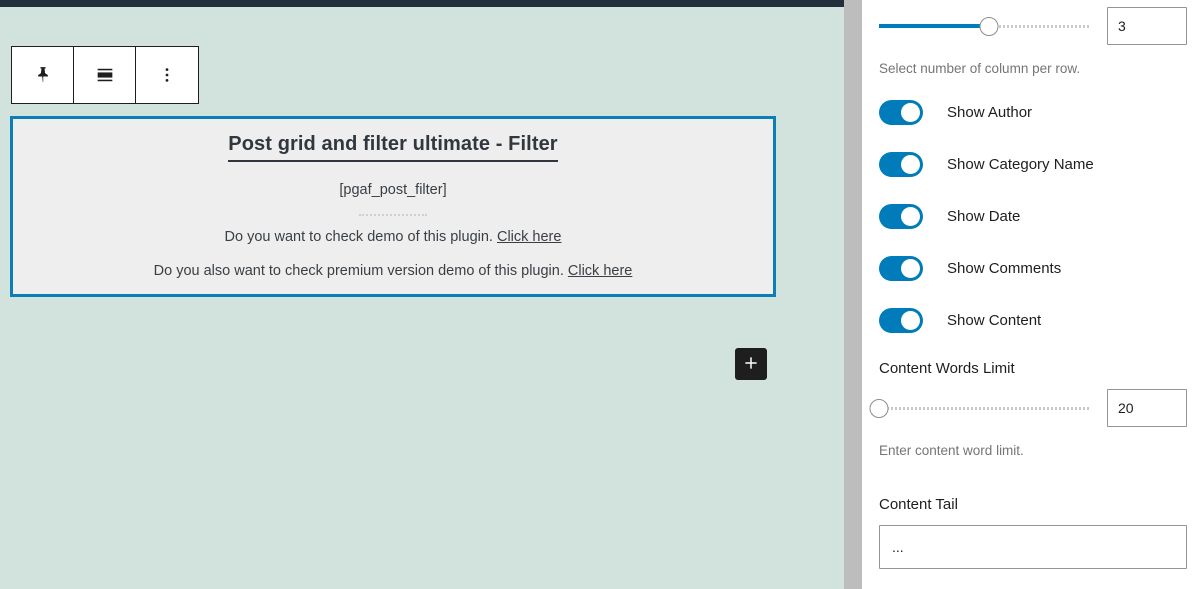  What do you see at coordinates (1147, 26) in the screenshot?
I see `columns-number-input` at bounding box center [1147, 26].